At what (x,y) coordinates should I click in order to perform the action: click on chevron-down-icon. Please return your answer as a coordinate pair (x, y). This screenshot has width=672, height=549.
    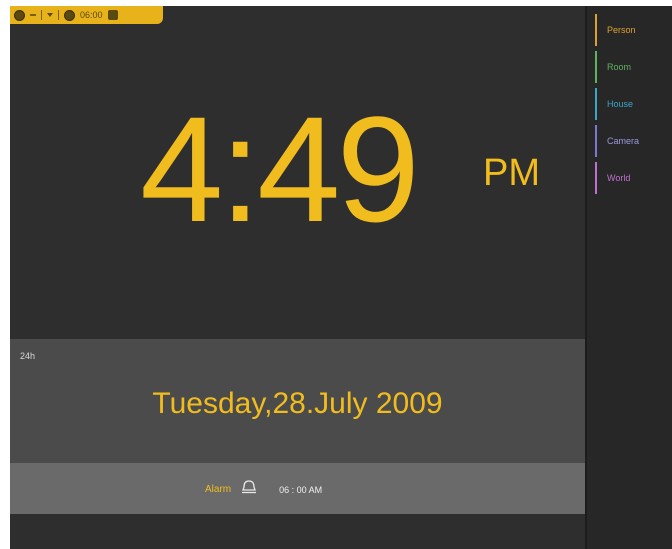
    Looking at the image, I should click on (50, 15).